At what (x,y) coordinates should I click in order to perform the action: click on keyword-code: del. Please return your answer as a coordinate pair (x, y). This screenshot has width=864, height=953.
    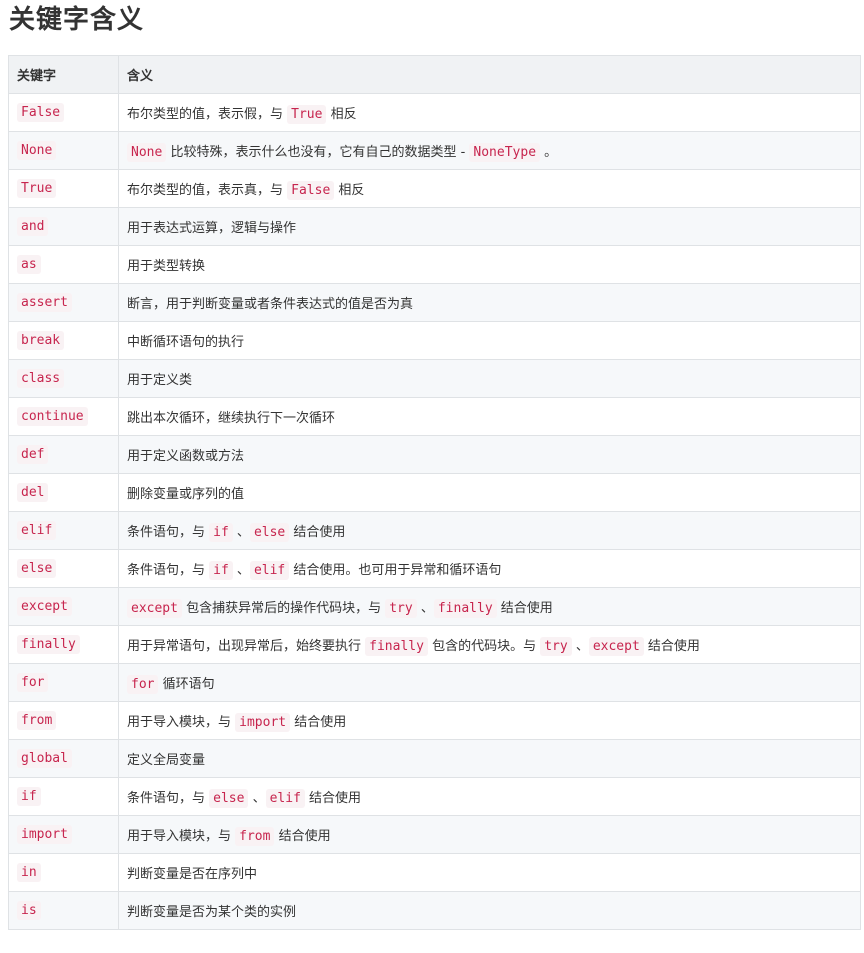
    Looking at the image, I should click on (33, 492).